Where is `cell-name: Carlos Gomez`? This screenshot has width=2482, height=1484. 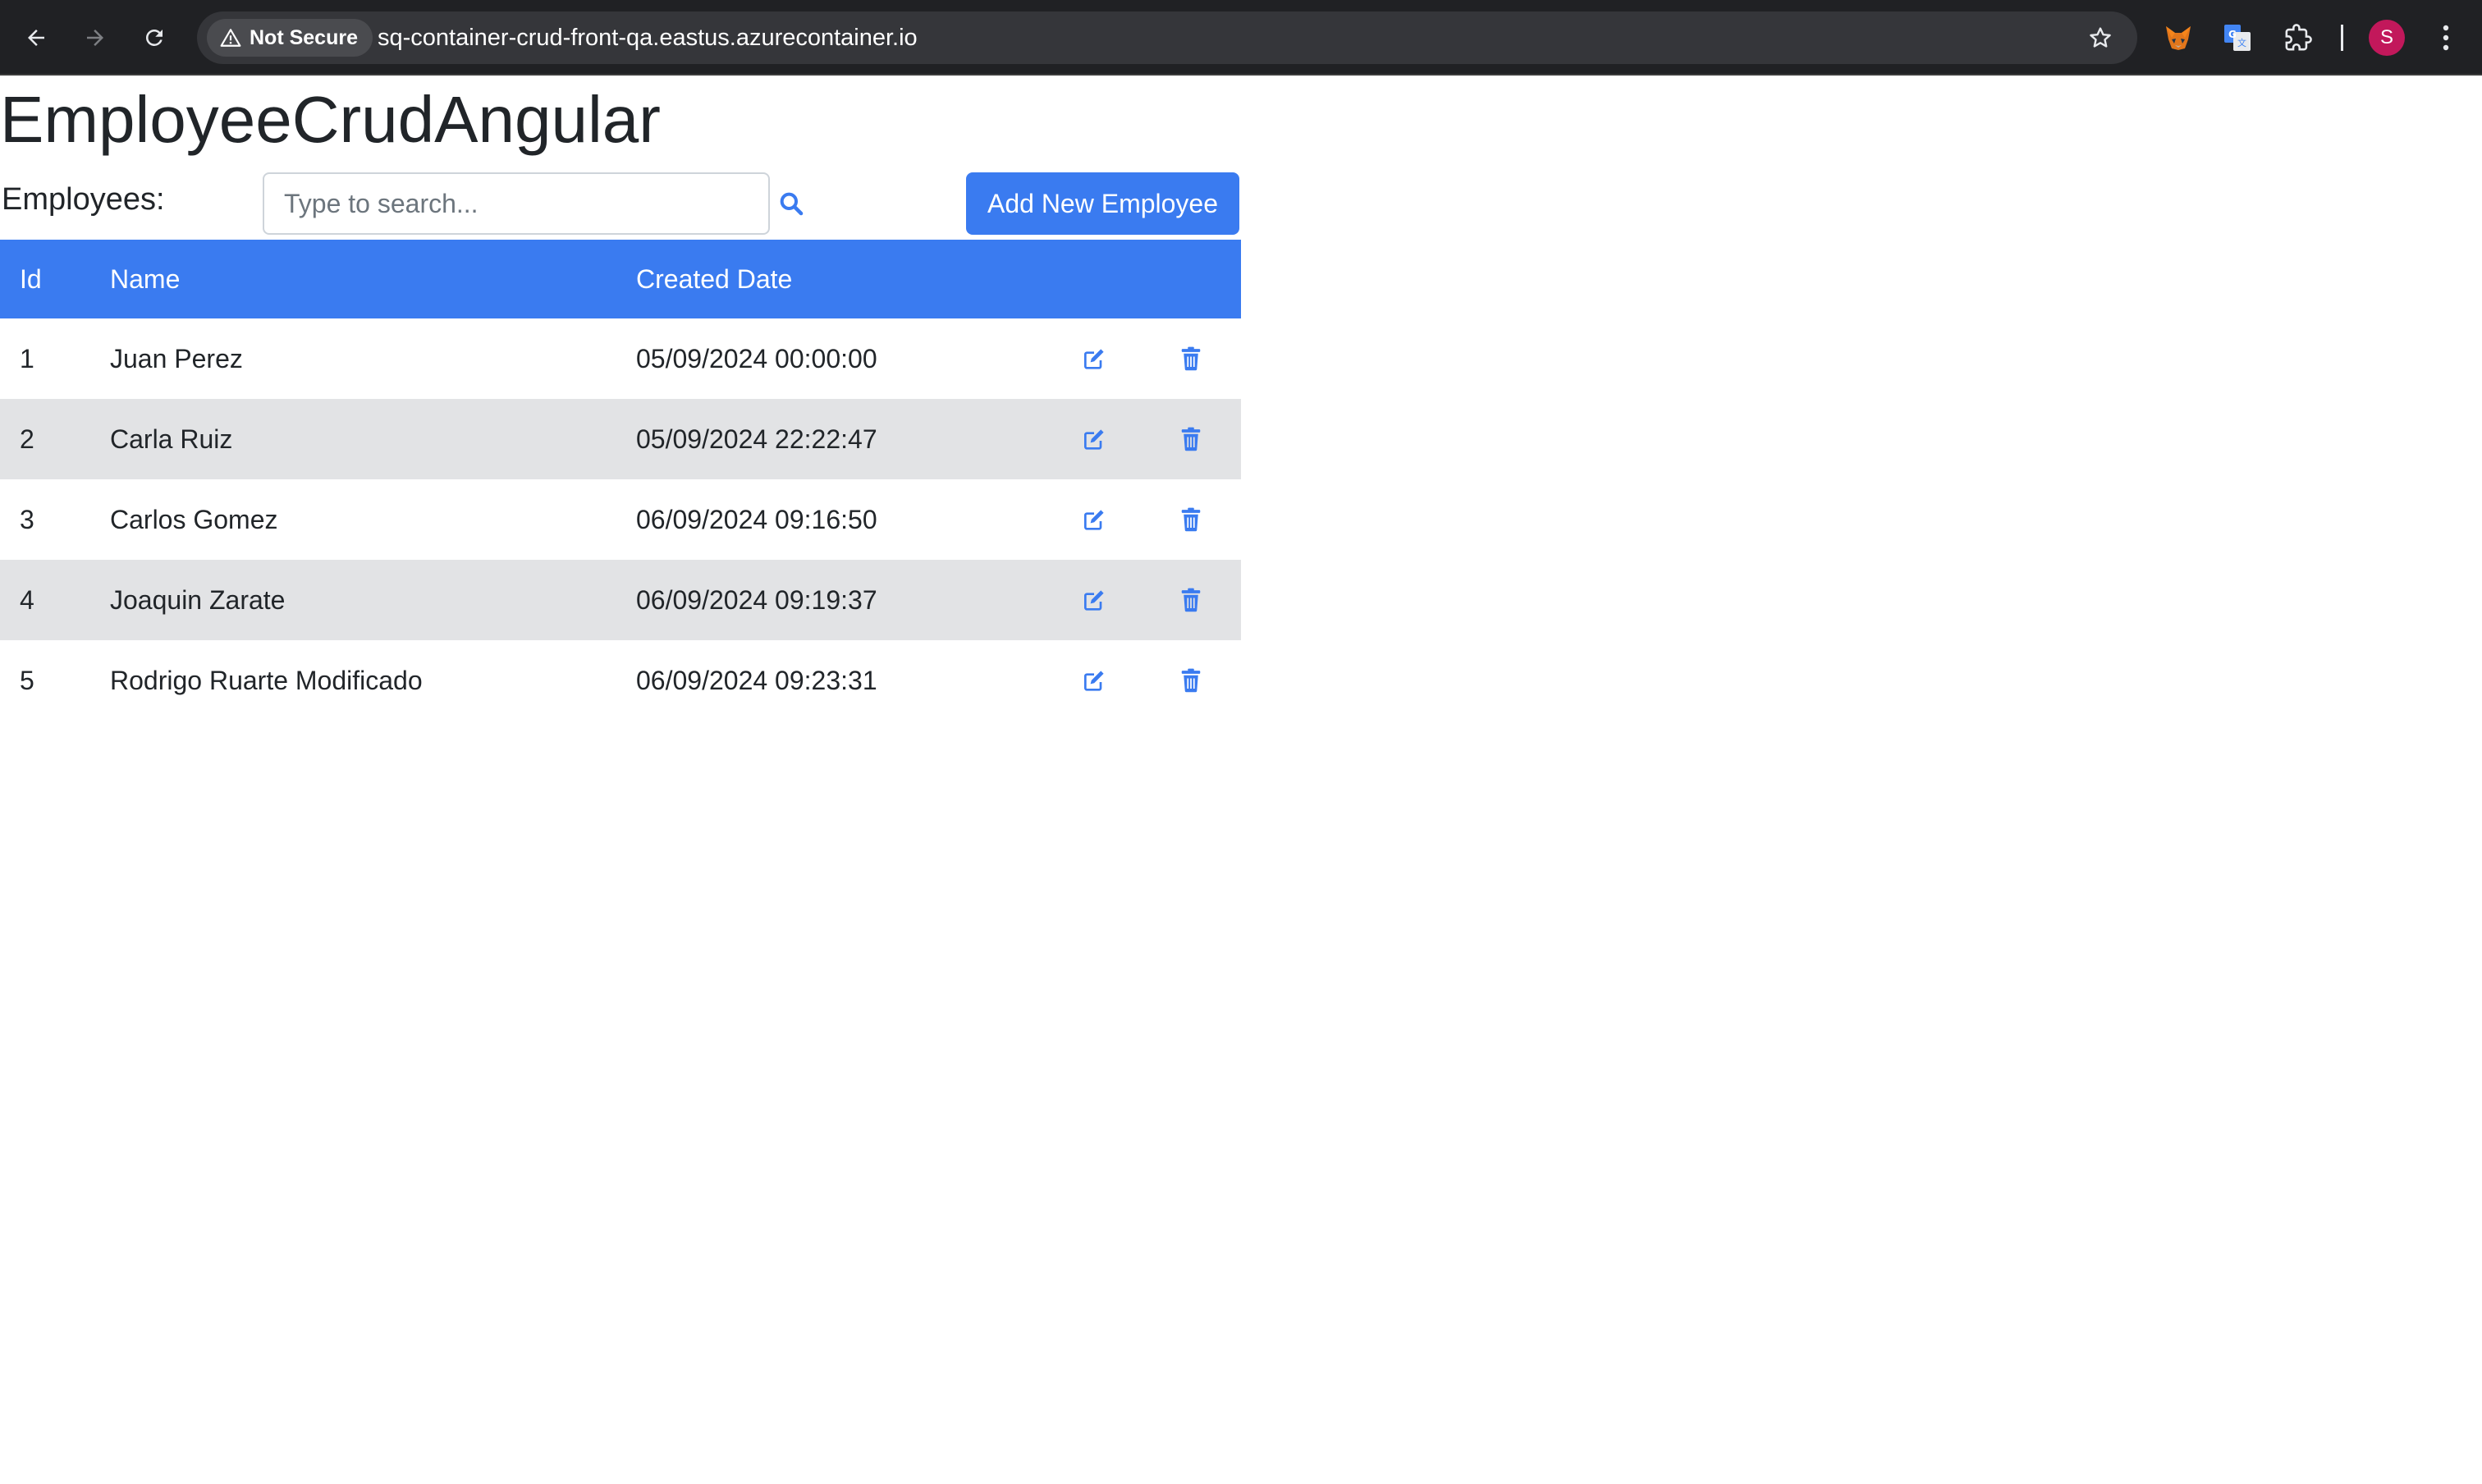
cell-name: Carlos Gomez is located at coordinates (373, 519).